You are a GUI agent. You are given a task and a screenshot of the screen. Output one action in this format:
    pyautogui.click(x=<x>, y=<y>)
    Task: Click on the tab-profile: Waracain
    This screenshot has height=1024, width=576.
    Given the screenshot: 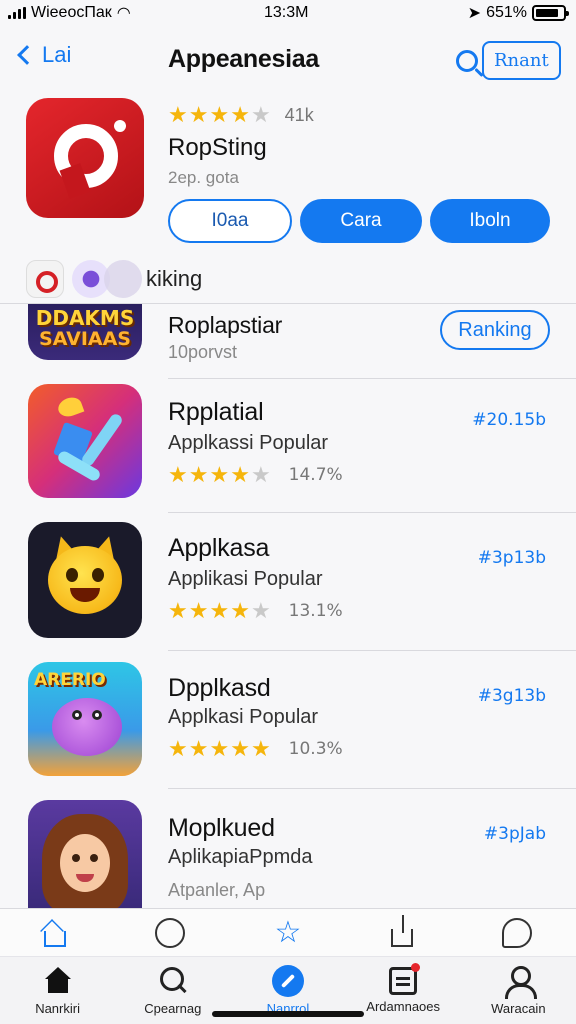 What is the action you would take?
    pyautogui.click(x=518, y=990)
    